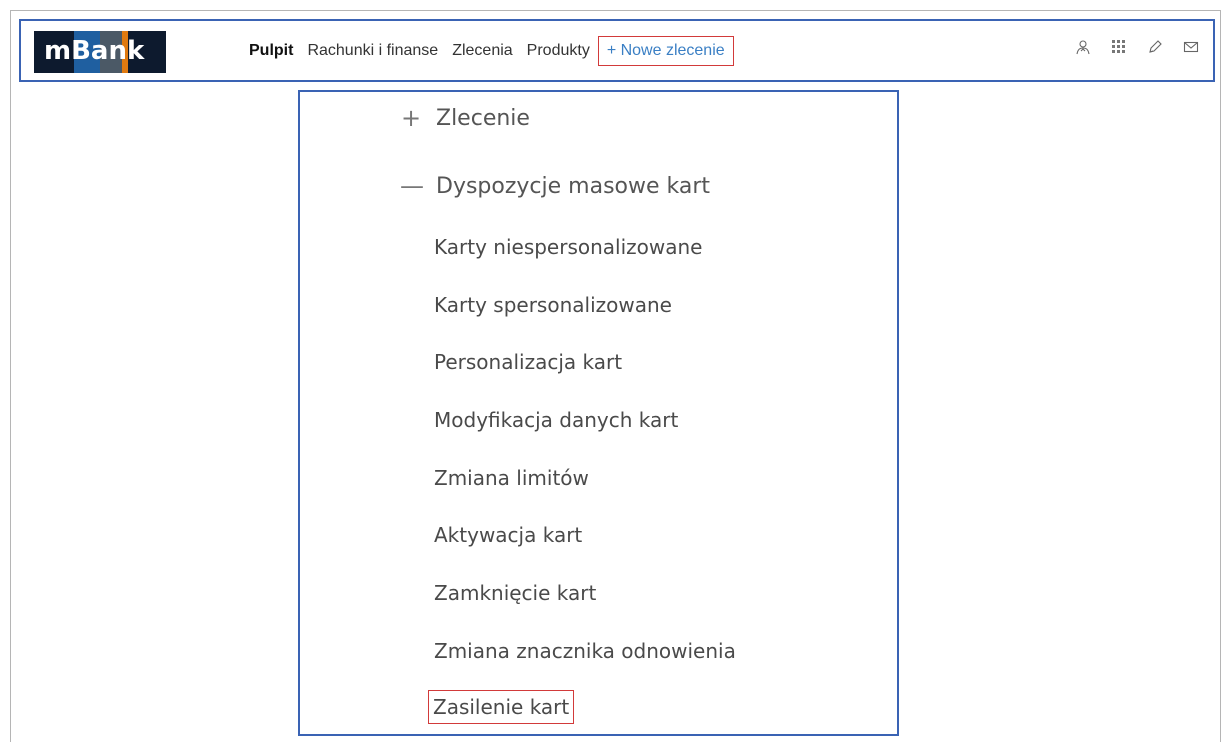  What do you see at coordinates (1191, 47) in the screenshot?
I see `mail-icon` at bounding box center [1191, 47].